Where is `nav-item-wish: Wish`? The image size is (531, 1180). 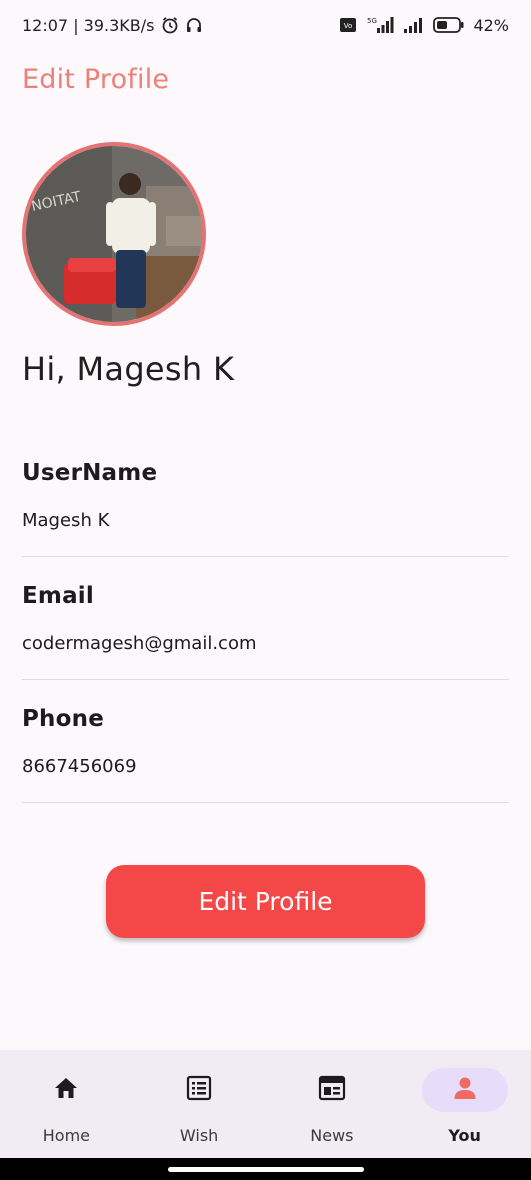
nav-item-wish: Wish is located at coordinates (199, 1104).